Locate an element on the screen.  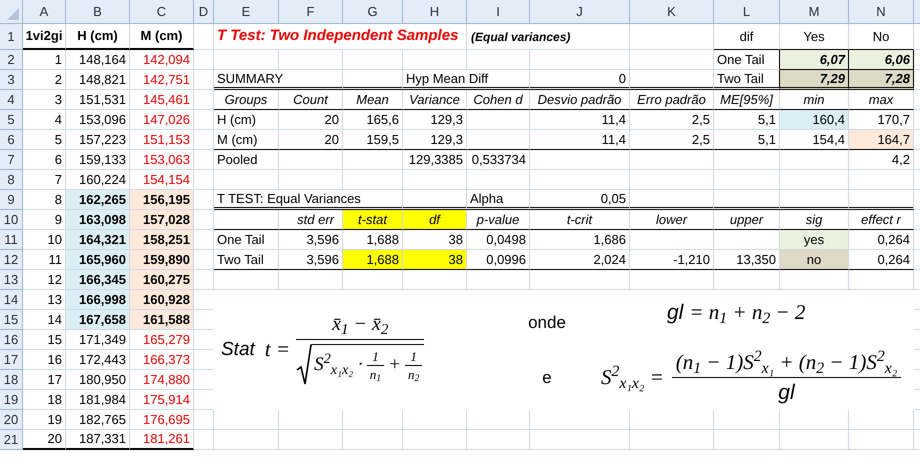
table-cell: Alpha is located at coordinates (498, 200).